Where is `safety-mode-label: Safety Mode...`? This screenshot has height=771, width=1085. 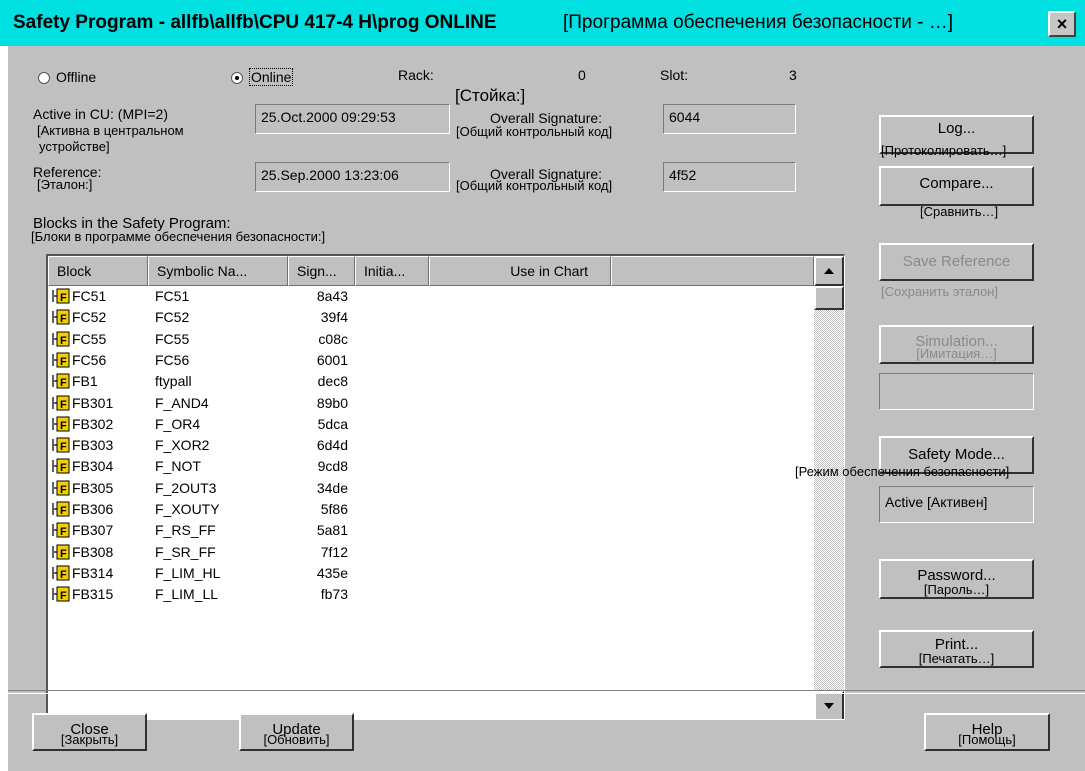
safety-mode-label: Safety Mode... is located at coordinates (956, 454).